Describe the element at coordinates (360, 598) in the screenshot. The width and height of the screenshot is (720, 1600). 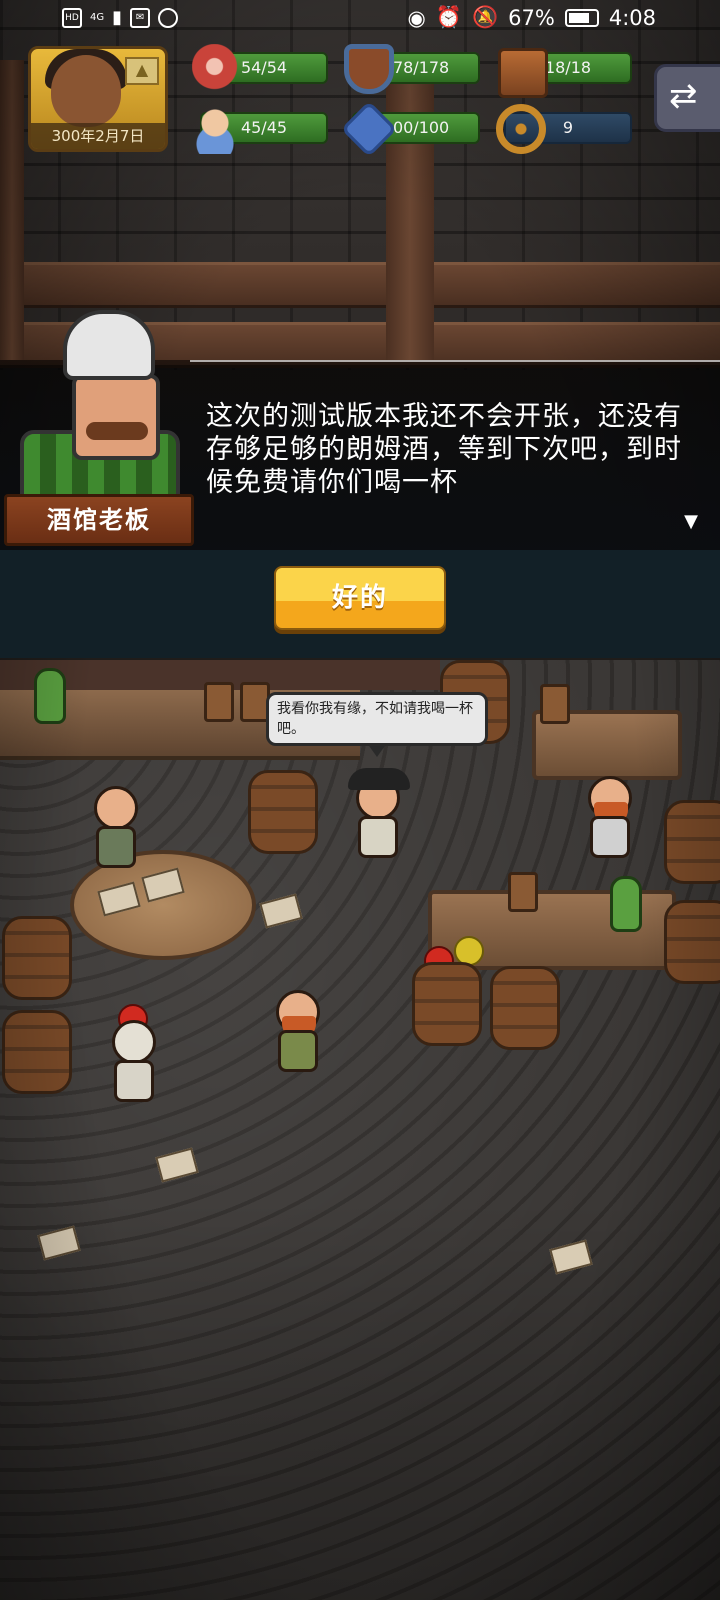
I see `ok-button: 好的` at that location.